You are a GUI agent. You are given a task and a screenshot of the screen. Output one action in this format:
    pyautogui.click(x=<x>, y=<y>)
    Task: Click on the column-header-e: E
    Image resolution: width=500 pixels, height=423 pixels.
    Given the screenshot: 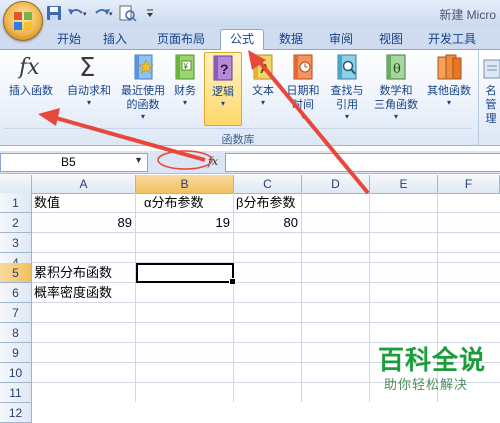 What is the action you would take?
    pyautogui.click(x=404, y=184)
    